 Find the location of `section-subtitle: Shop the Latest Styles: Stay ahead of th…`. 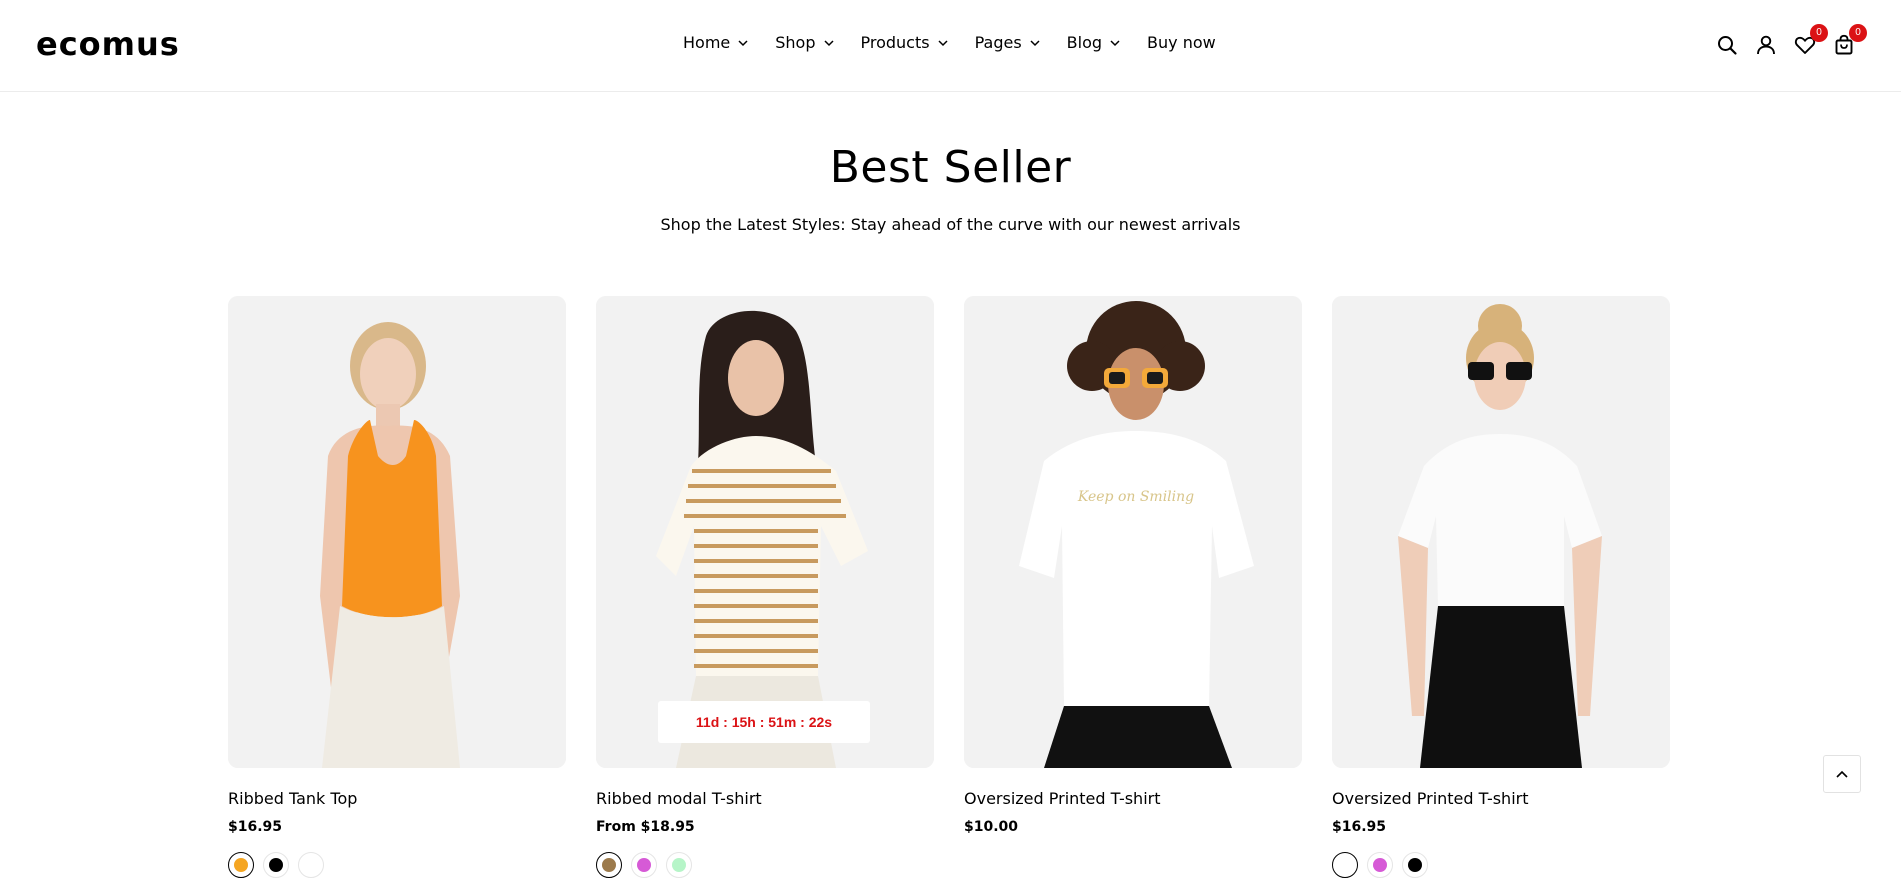

section-subtitle: Shop the Latest Styles: Stay ahead of th… is located at coordinates (950, 224).